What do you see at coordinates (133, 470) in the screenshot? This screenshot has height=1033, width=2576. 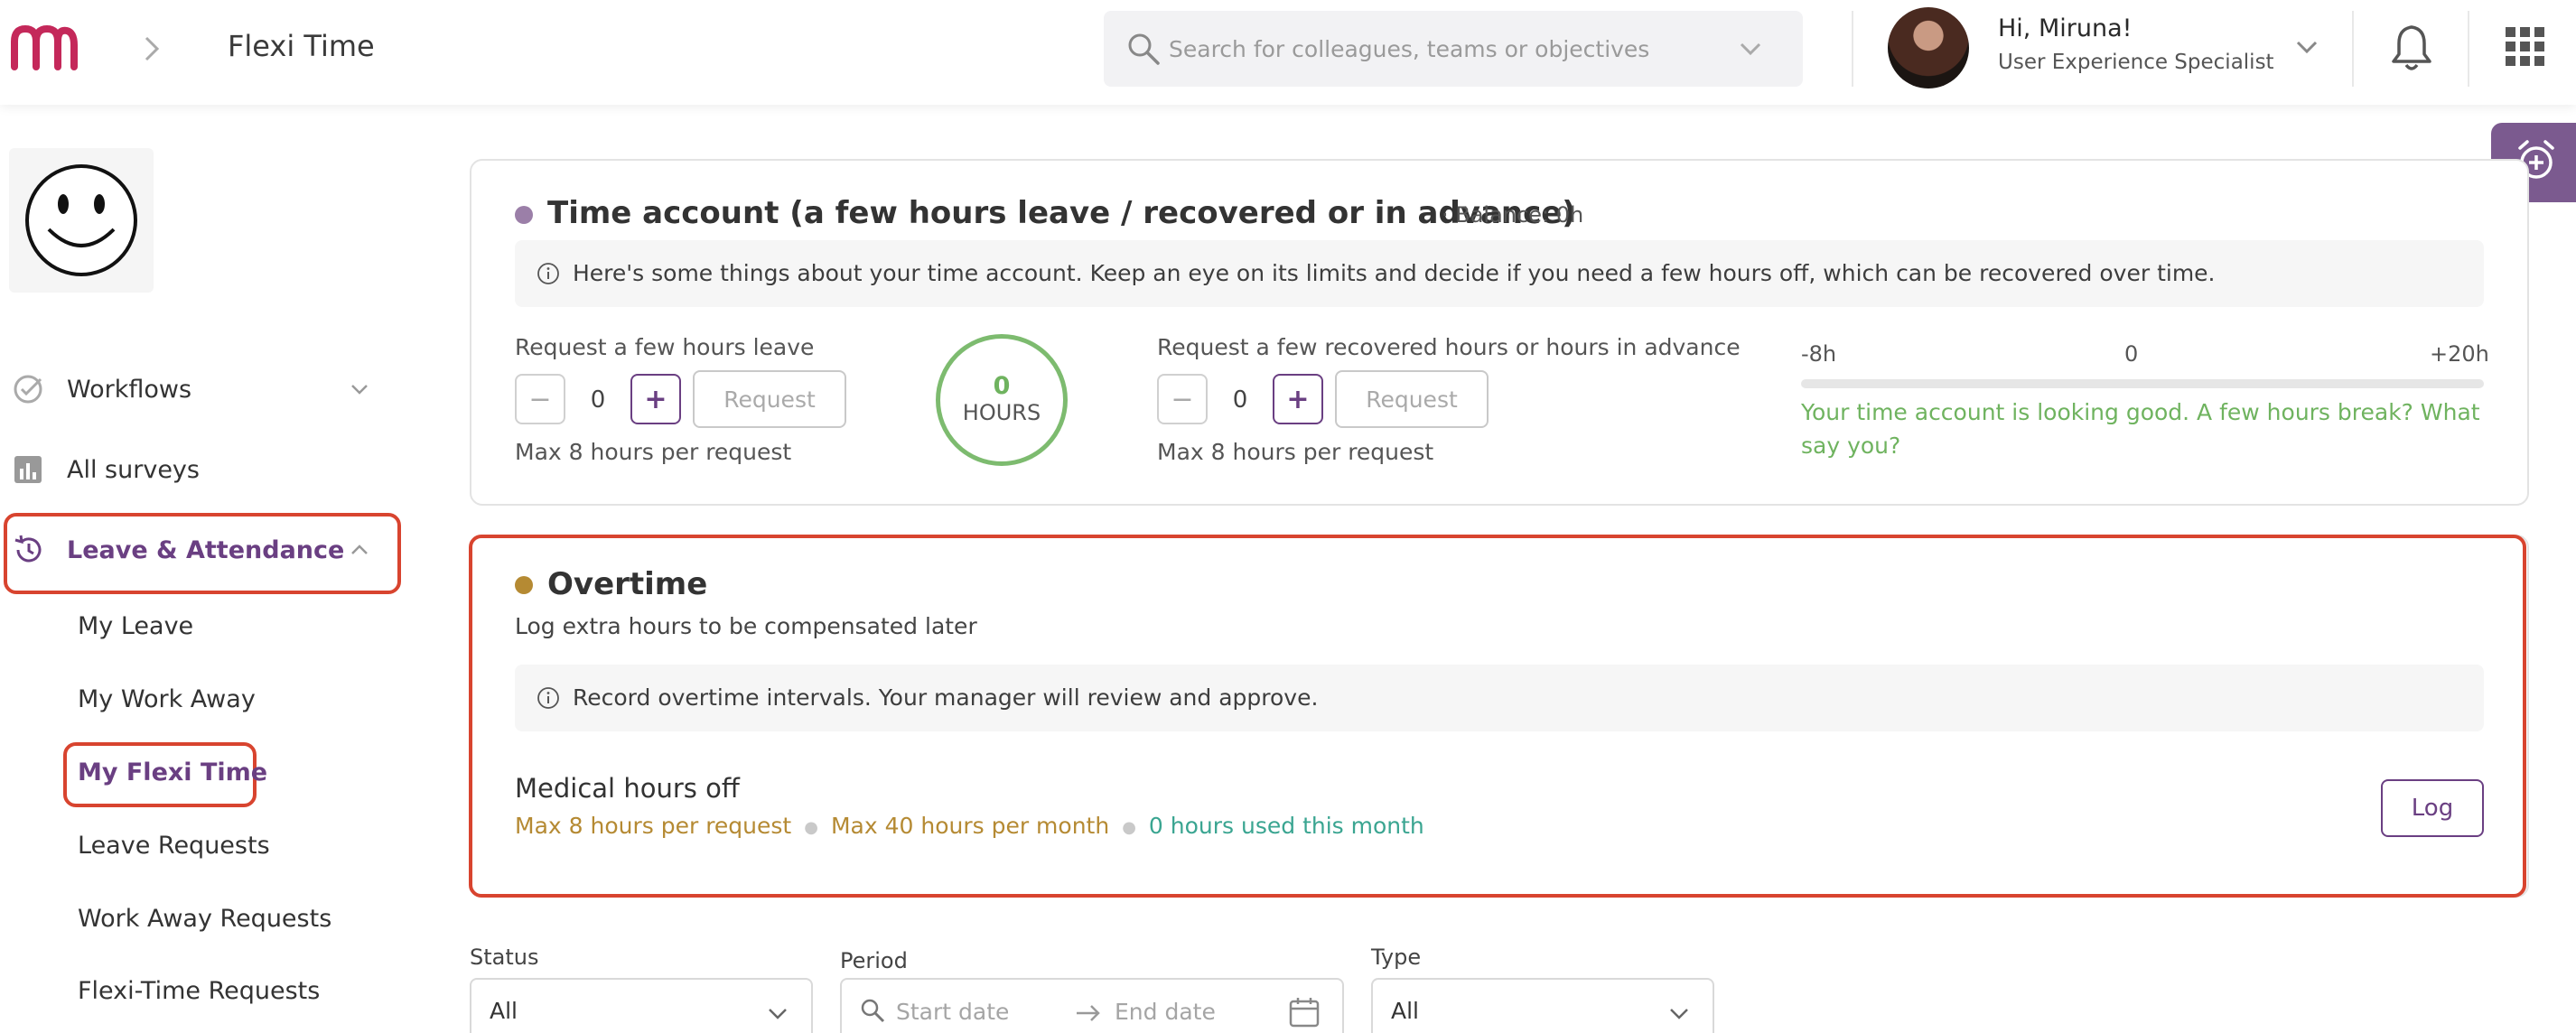 I see `sidebar-item-label: All surveys` at bounding box center [133, 470].